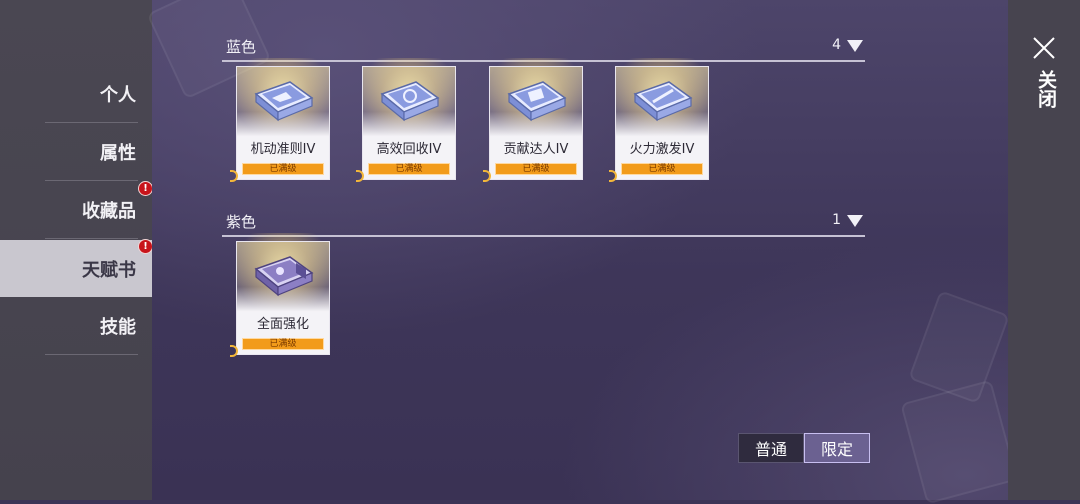  I want to click on card-label: 全面强化, so click(282, 324).